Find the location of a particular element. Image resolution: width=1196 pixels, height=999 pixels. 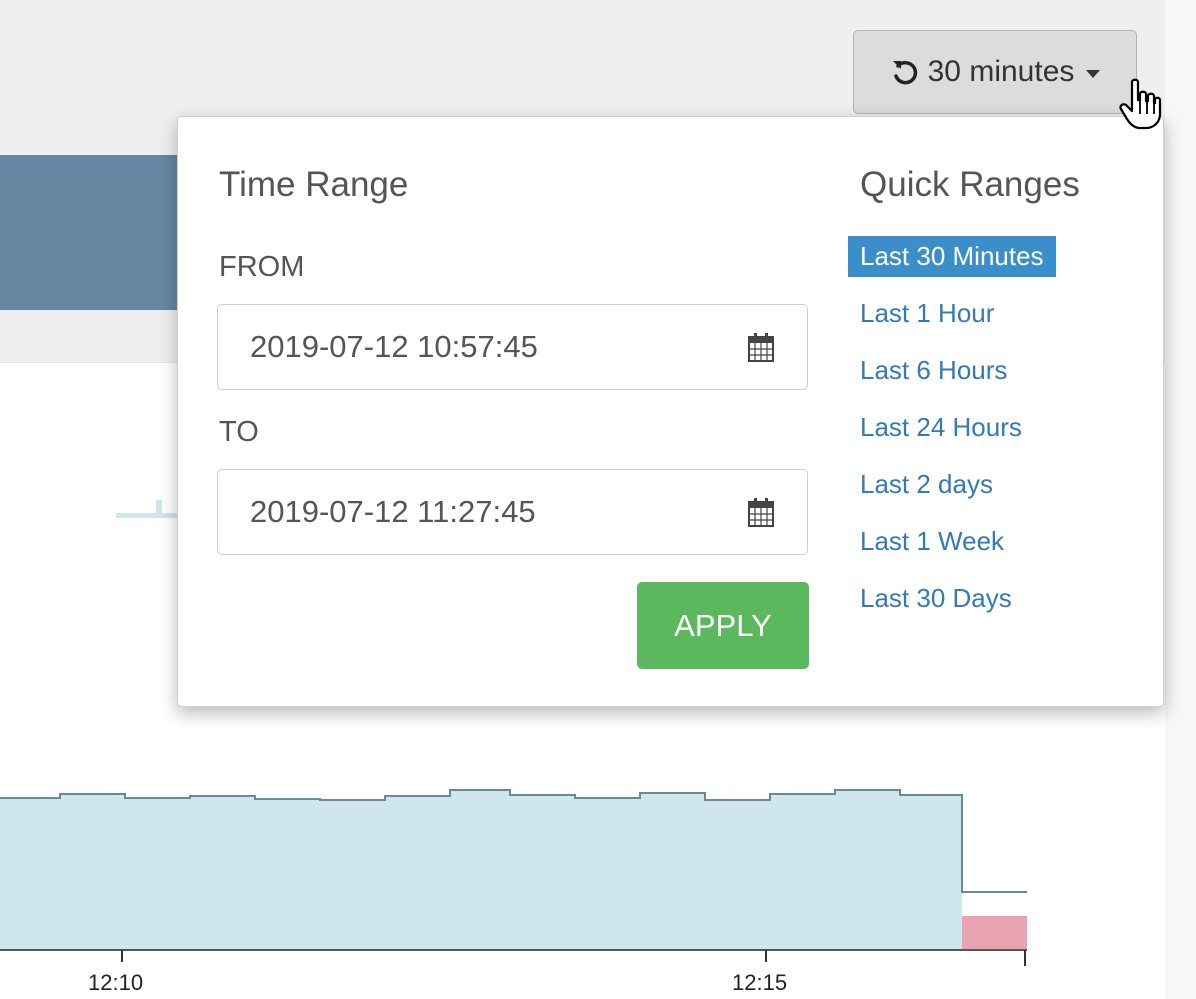

to-label: TO is located at coordinates (239, 432).